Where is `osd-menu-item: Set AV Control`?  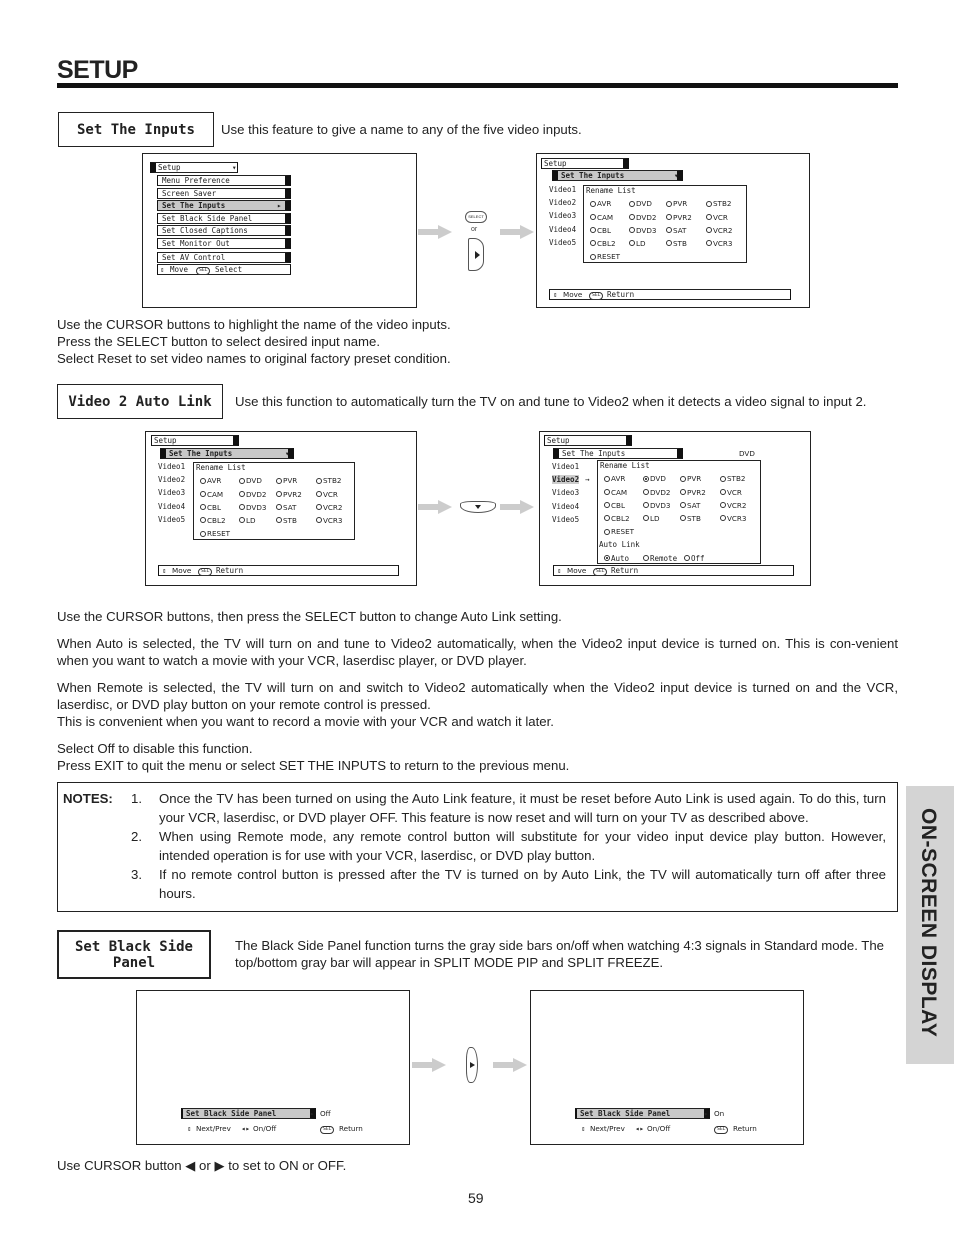
osd-menu-item: Set AV Control is located at coordinates (224, 257).